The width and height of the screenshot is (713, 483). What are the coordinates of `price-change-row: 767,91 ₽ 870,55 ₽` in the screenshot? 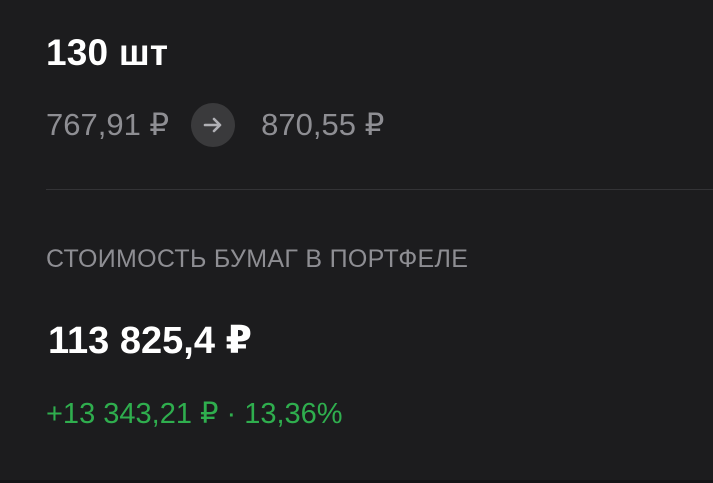 It's located at (215, 125).